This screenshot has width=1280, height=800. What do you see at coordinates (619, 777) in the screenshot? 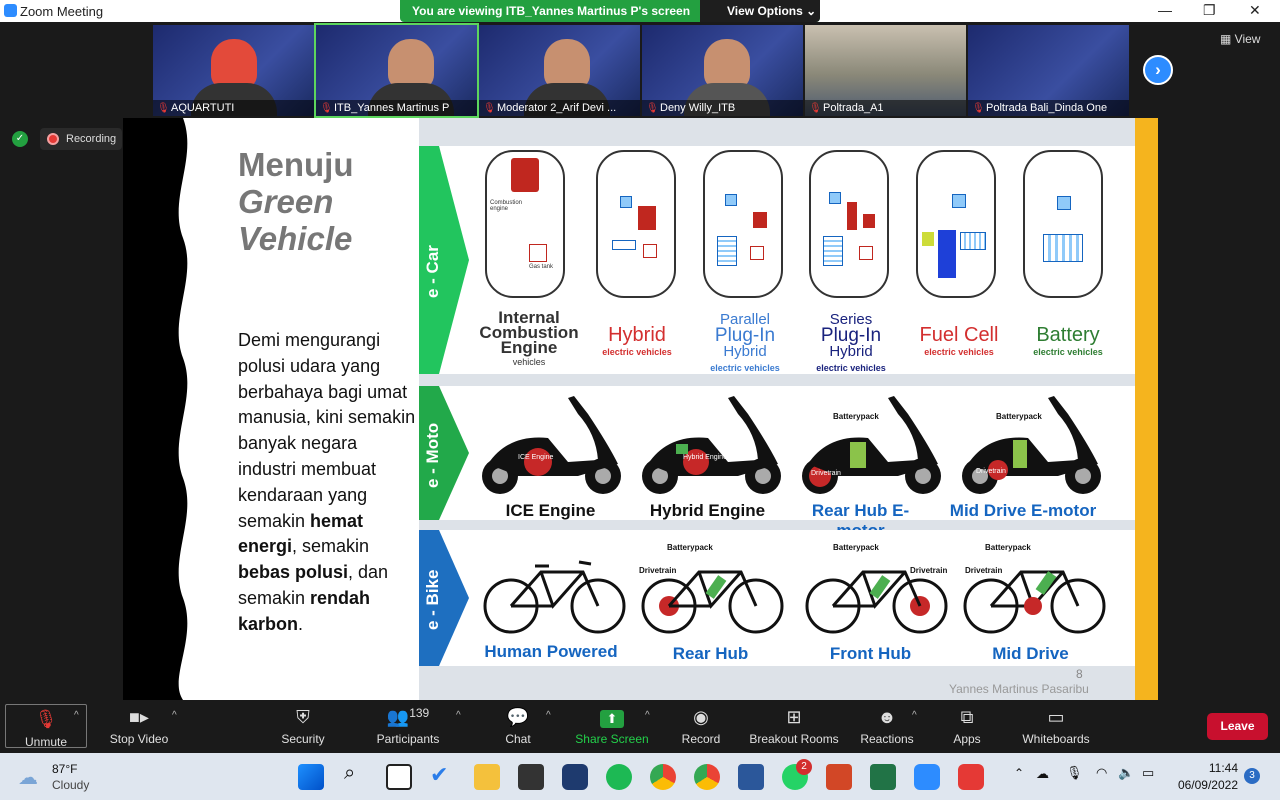
I see `spotify-icon` at bounding box center [619, 777].